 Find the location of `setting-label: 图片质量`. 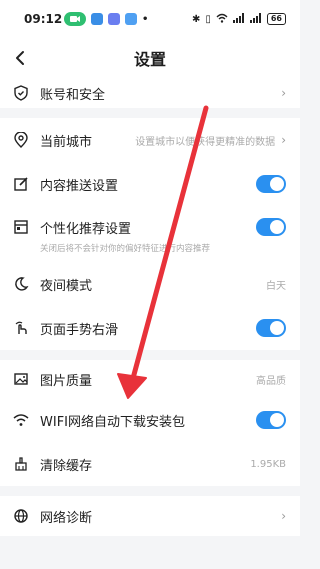

setting-label: 图片质量 is located at coordinates (66, 381).